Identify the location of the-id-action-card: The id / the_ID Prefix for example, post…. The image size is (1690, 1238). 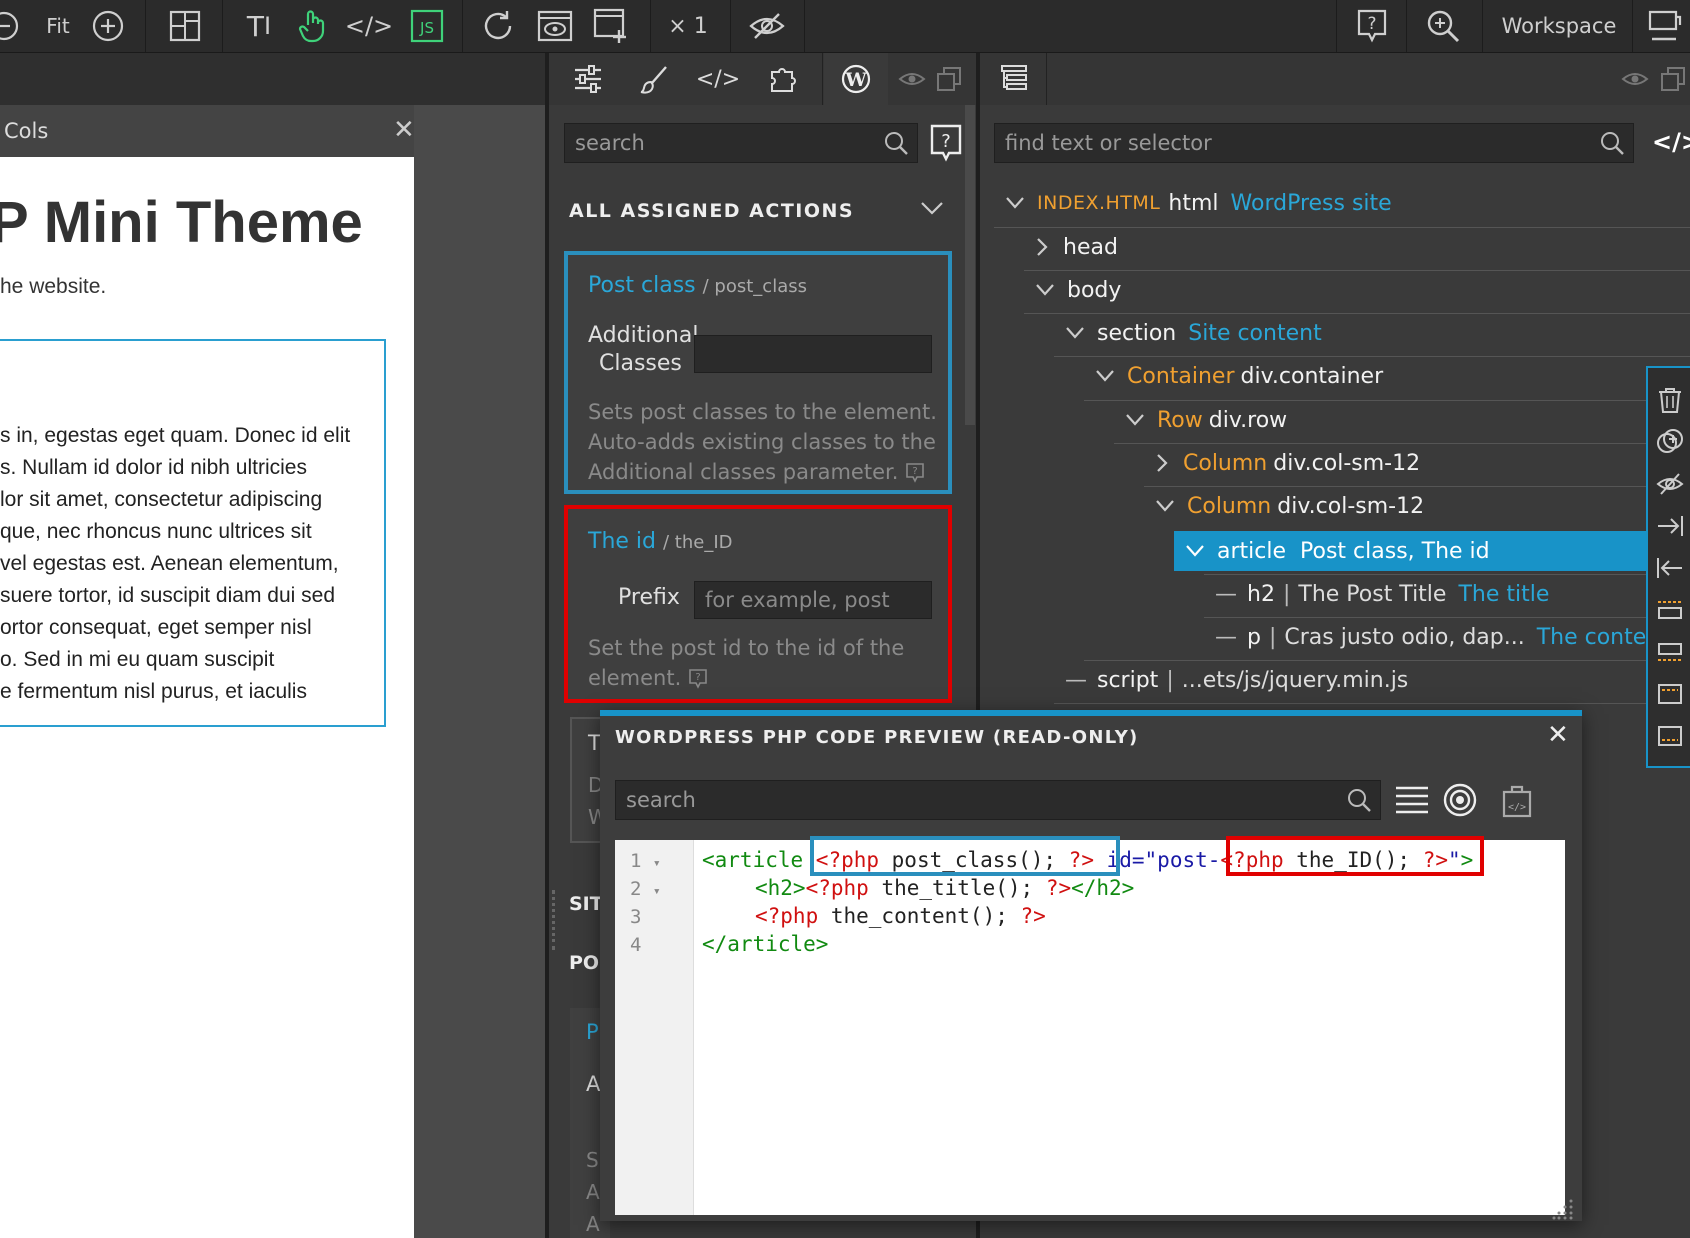
(758, 604).